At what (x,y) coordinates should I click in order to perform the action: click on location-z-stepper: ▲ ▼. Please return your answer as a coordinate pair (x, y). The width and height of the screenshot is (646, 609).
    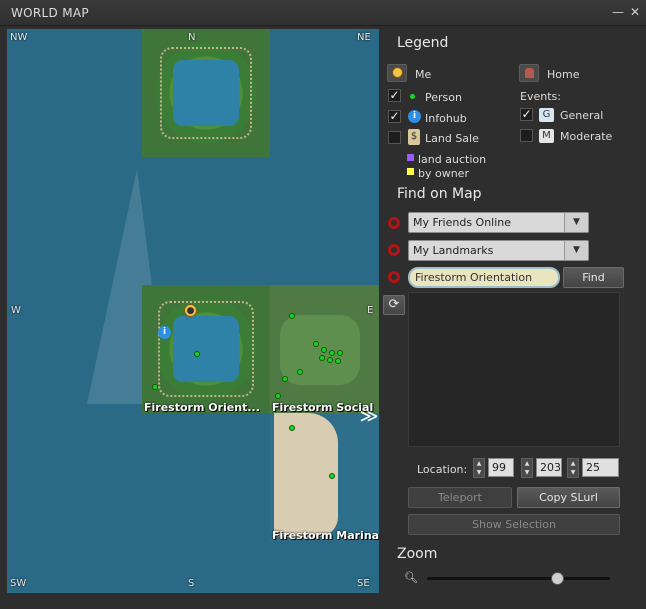
    Looking at the image, I should click on (573, 468).